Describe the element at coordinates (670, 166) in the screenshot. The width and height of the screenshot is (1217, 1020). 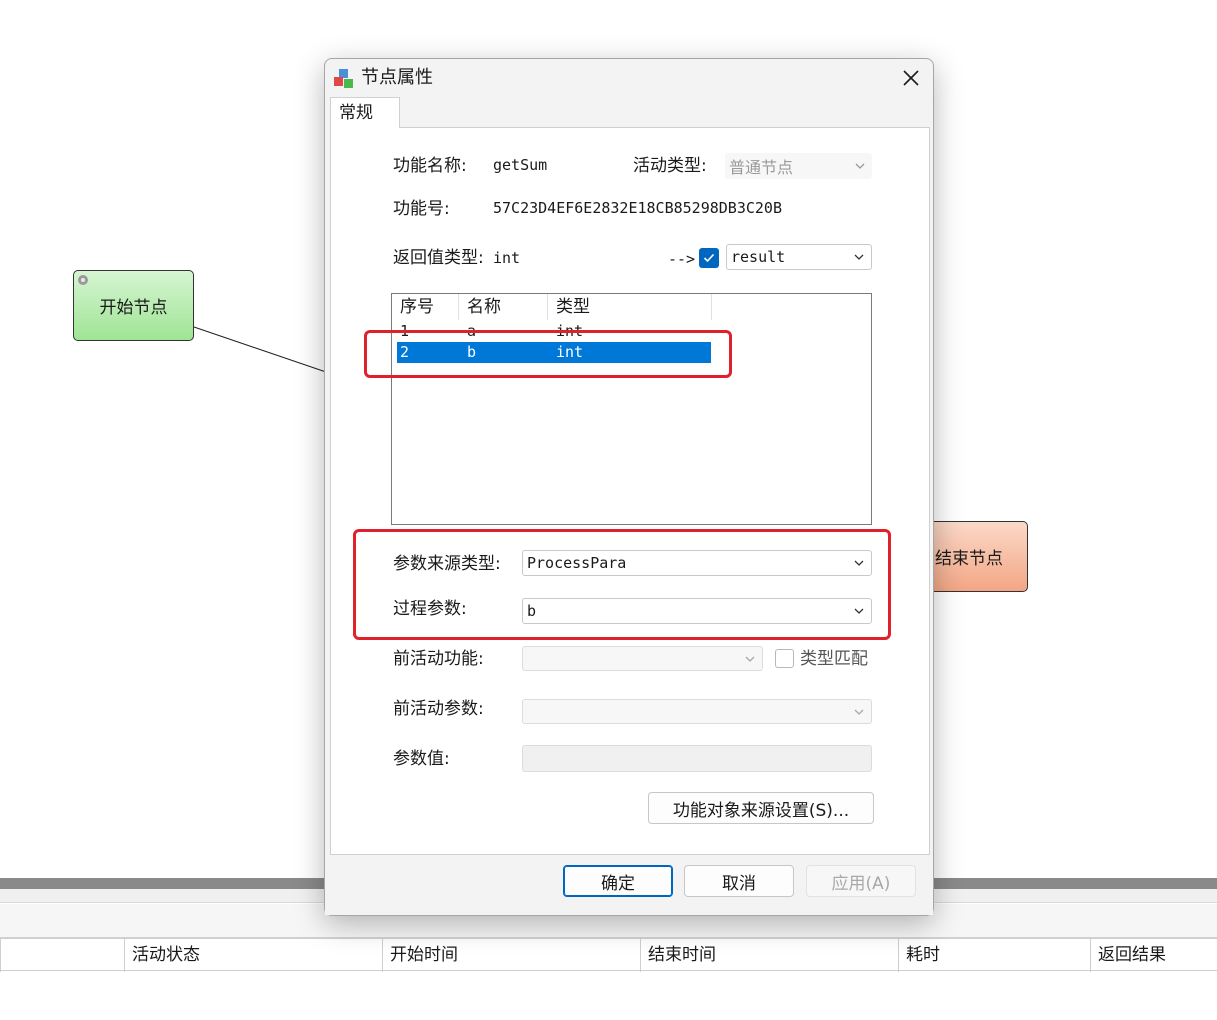
I see `activity-type-label: 活动类型:` at that location.